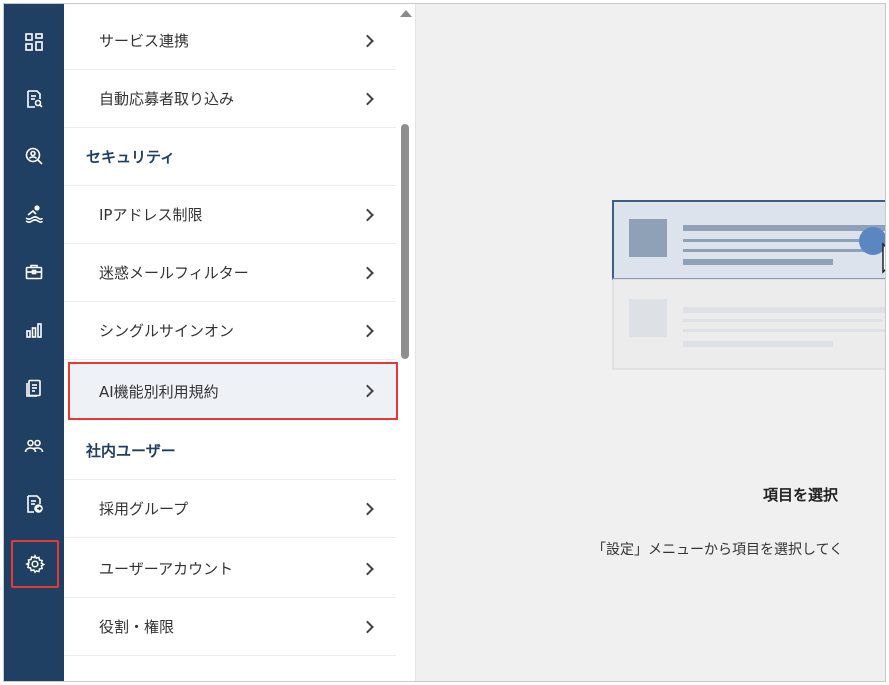  What do you see at coordinates (151, 215) in the screenshot?
I see `menu-item-label: IPアドレス制限` at bounding box center [151, 215].